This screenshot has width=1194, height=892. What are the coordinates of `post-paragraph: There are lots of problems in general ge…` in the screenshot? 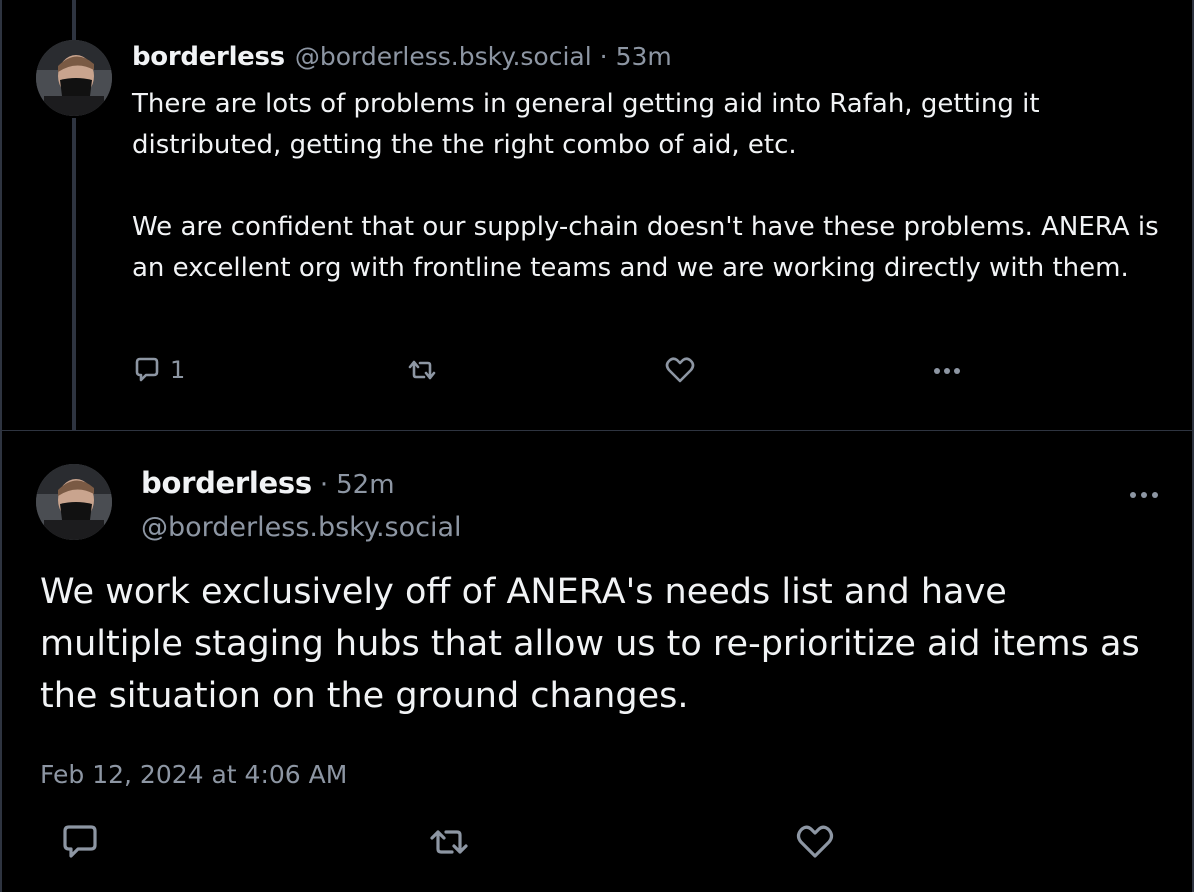 It's located at (586, 124).